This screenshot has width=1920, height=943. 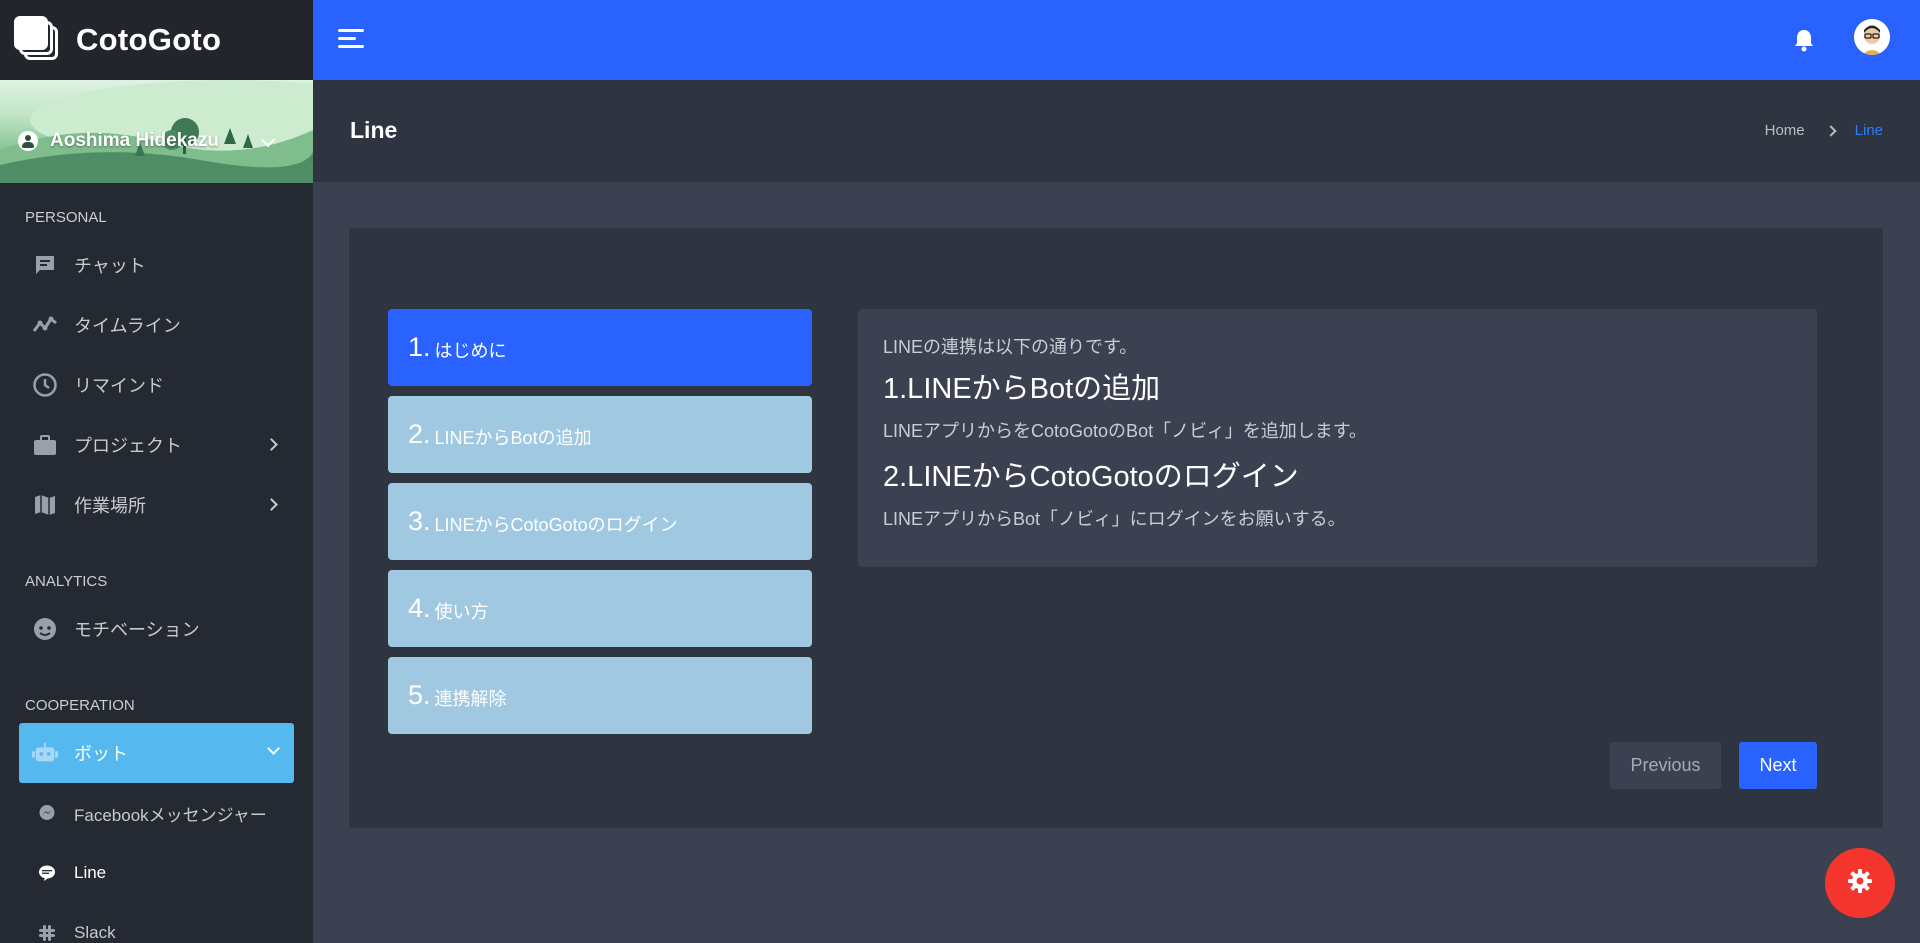 I want to click on breadcrumb-home: Home, so click(x=1785, y=130).